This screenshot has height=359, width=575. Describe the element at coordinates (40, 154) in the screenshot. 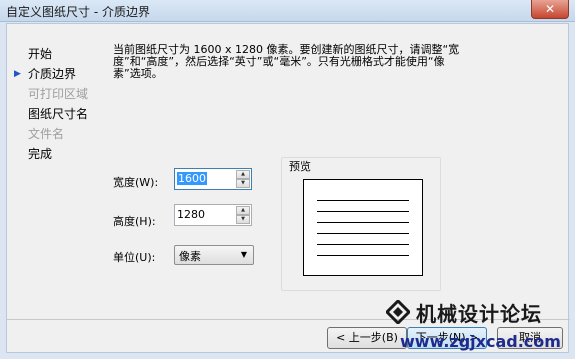

I see `step-finish: 完成` at that location.